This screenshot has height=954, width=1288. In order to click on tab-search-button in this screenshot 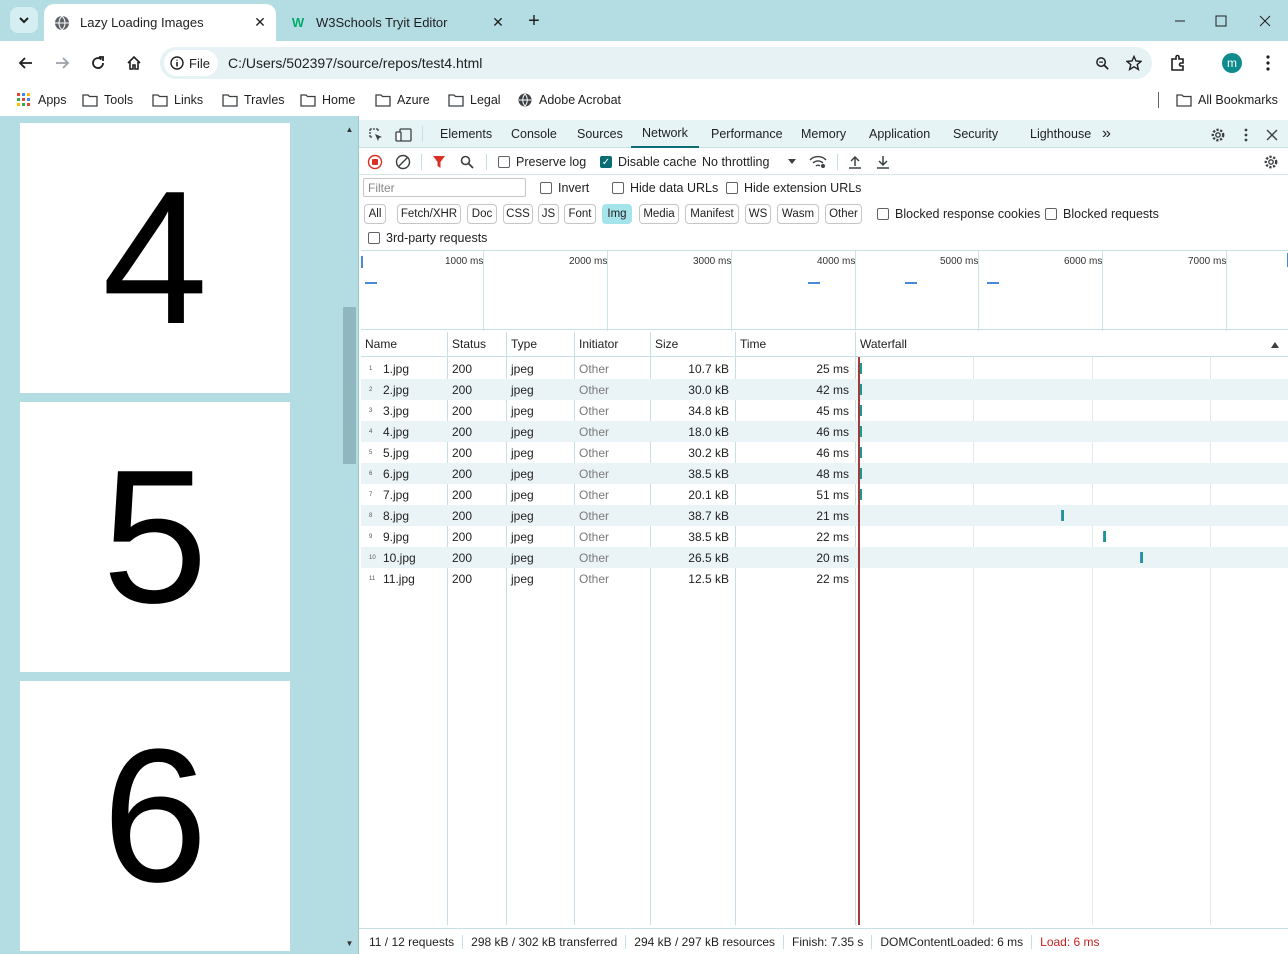, I will do `click(24, 20)`.